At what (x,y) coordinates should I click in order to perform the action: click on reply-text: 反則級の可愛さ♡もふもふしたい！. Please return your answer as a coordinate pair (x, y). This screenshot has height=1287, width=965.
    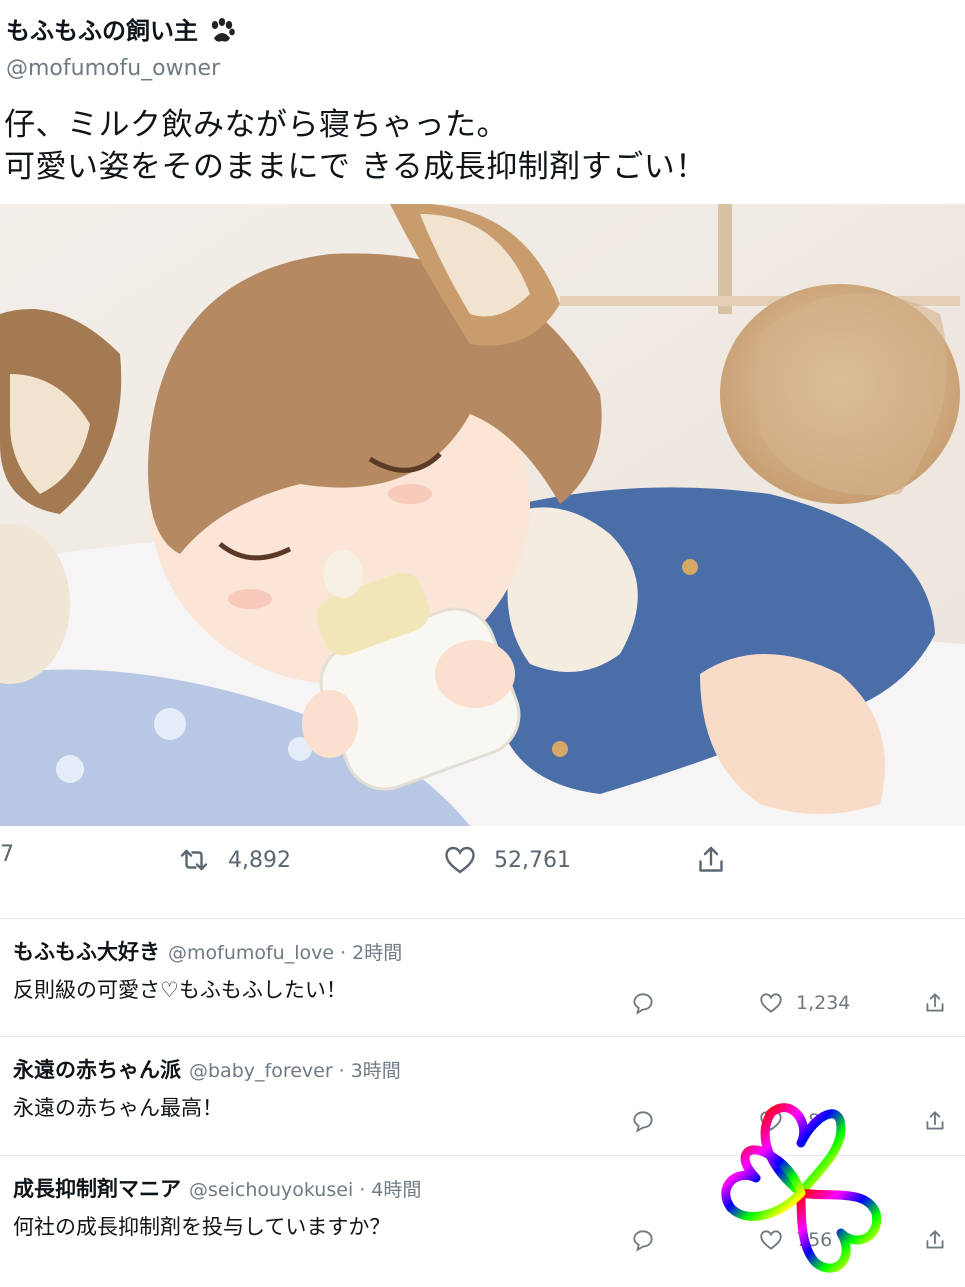
    Looking at the image, I should click on (180, 990).